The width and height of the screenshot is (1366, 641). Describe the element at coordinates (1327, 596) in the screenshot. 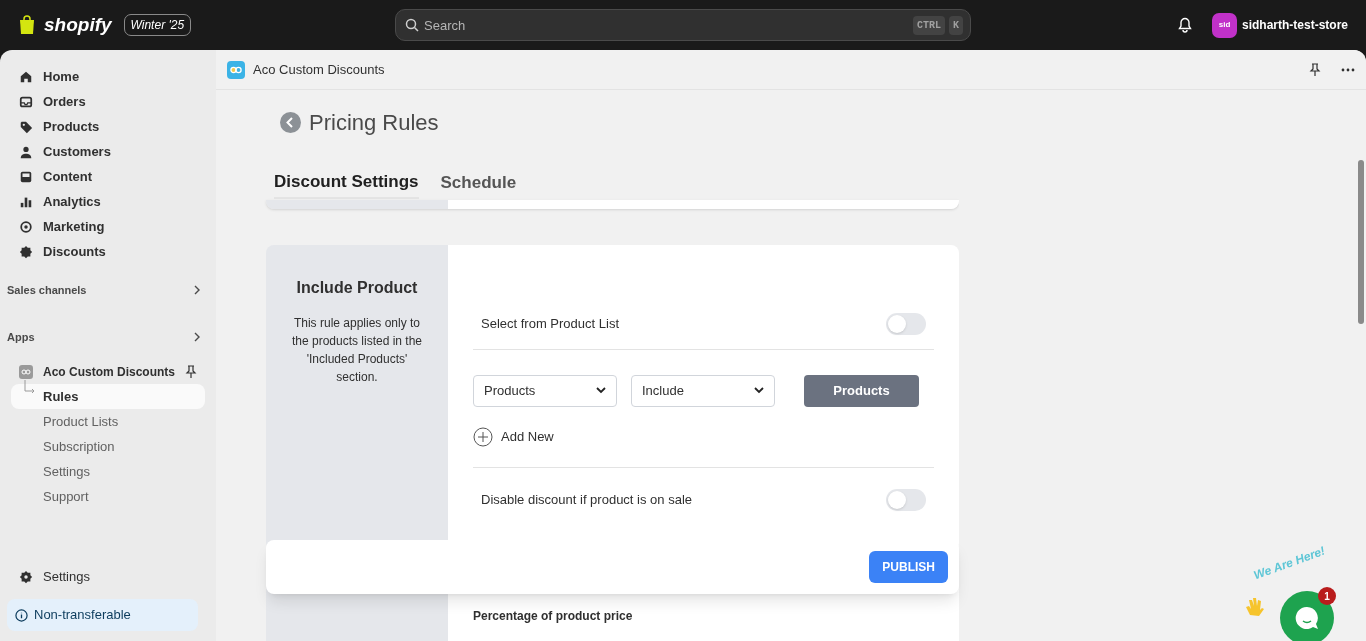

I see `notification-badge: 1` at that location.